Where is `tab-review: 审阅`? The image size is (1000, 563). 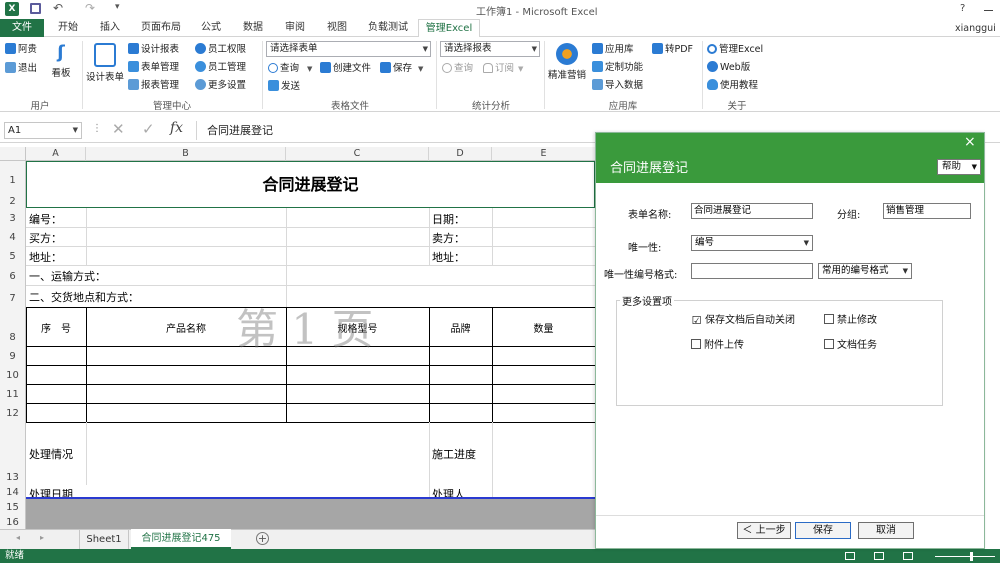
tab-review: 审阅 is located at coordinates (295, 28).